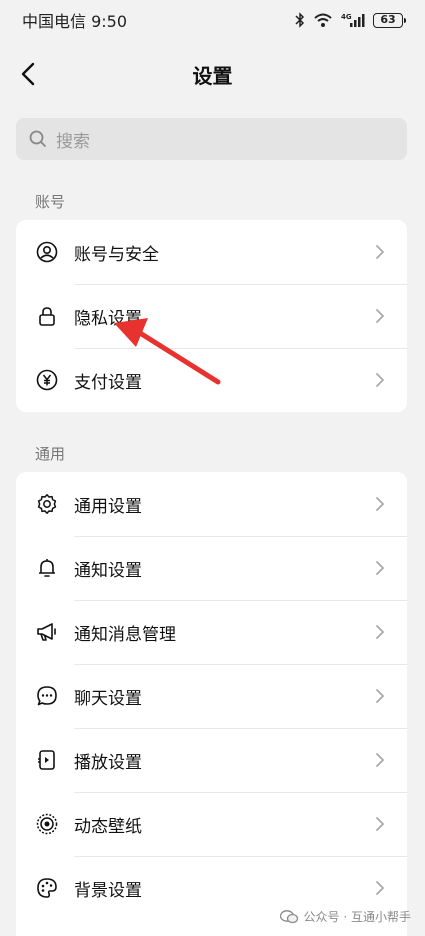 The image size is (425, 936). Describe the element at coordinates (108, 506) in the screenshot. I see `settings-item-label: 通用设置` at that location.